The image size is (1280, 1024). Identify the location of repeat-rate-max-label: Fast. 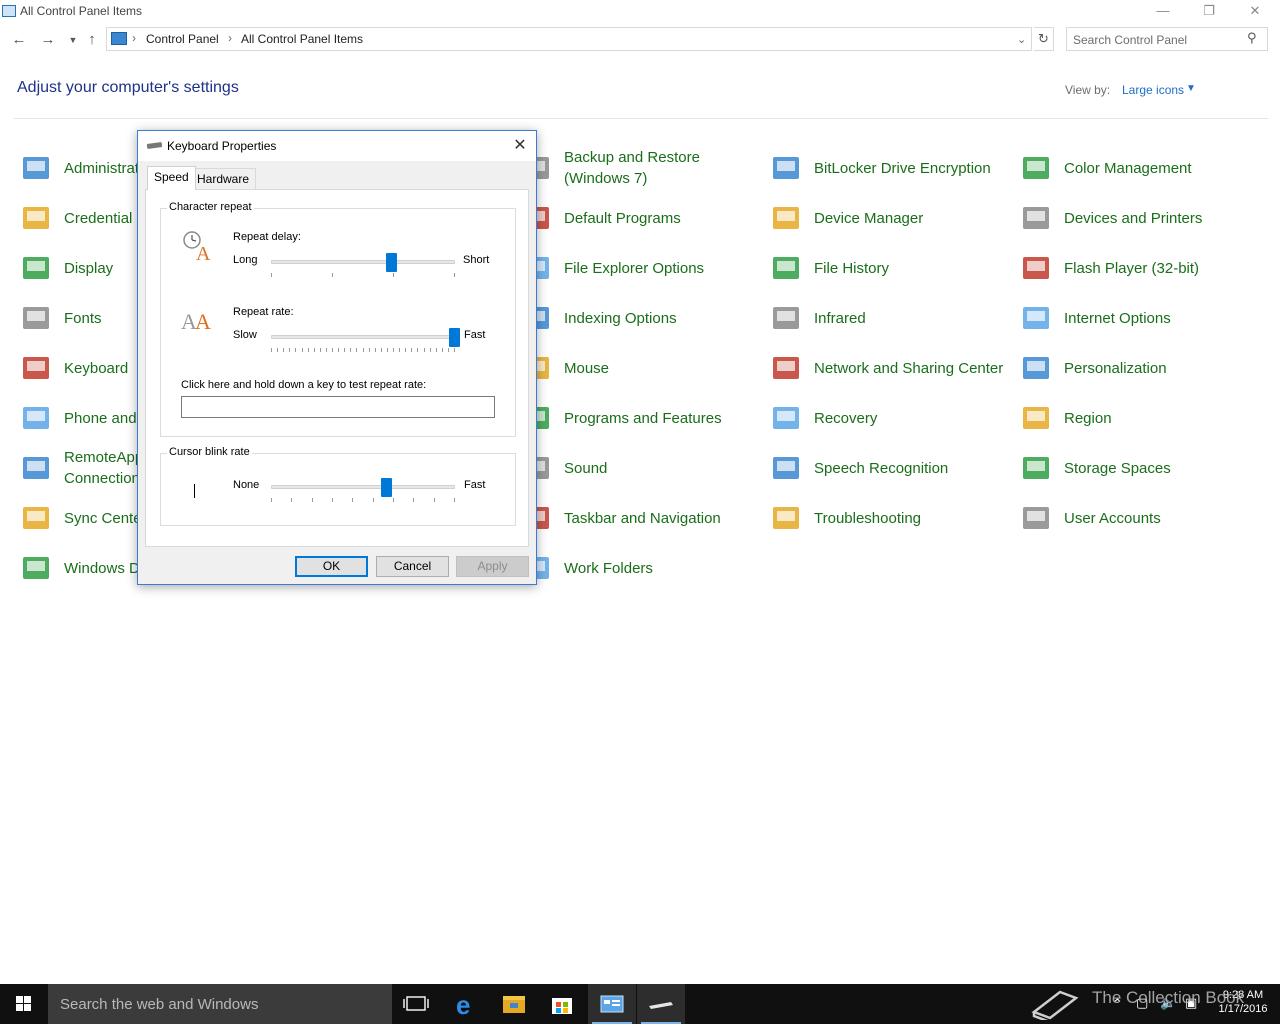
(475, 335).